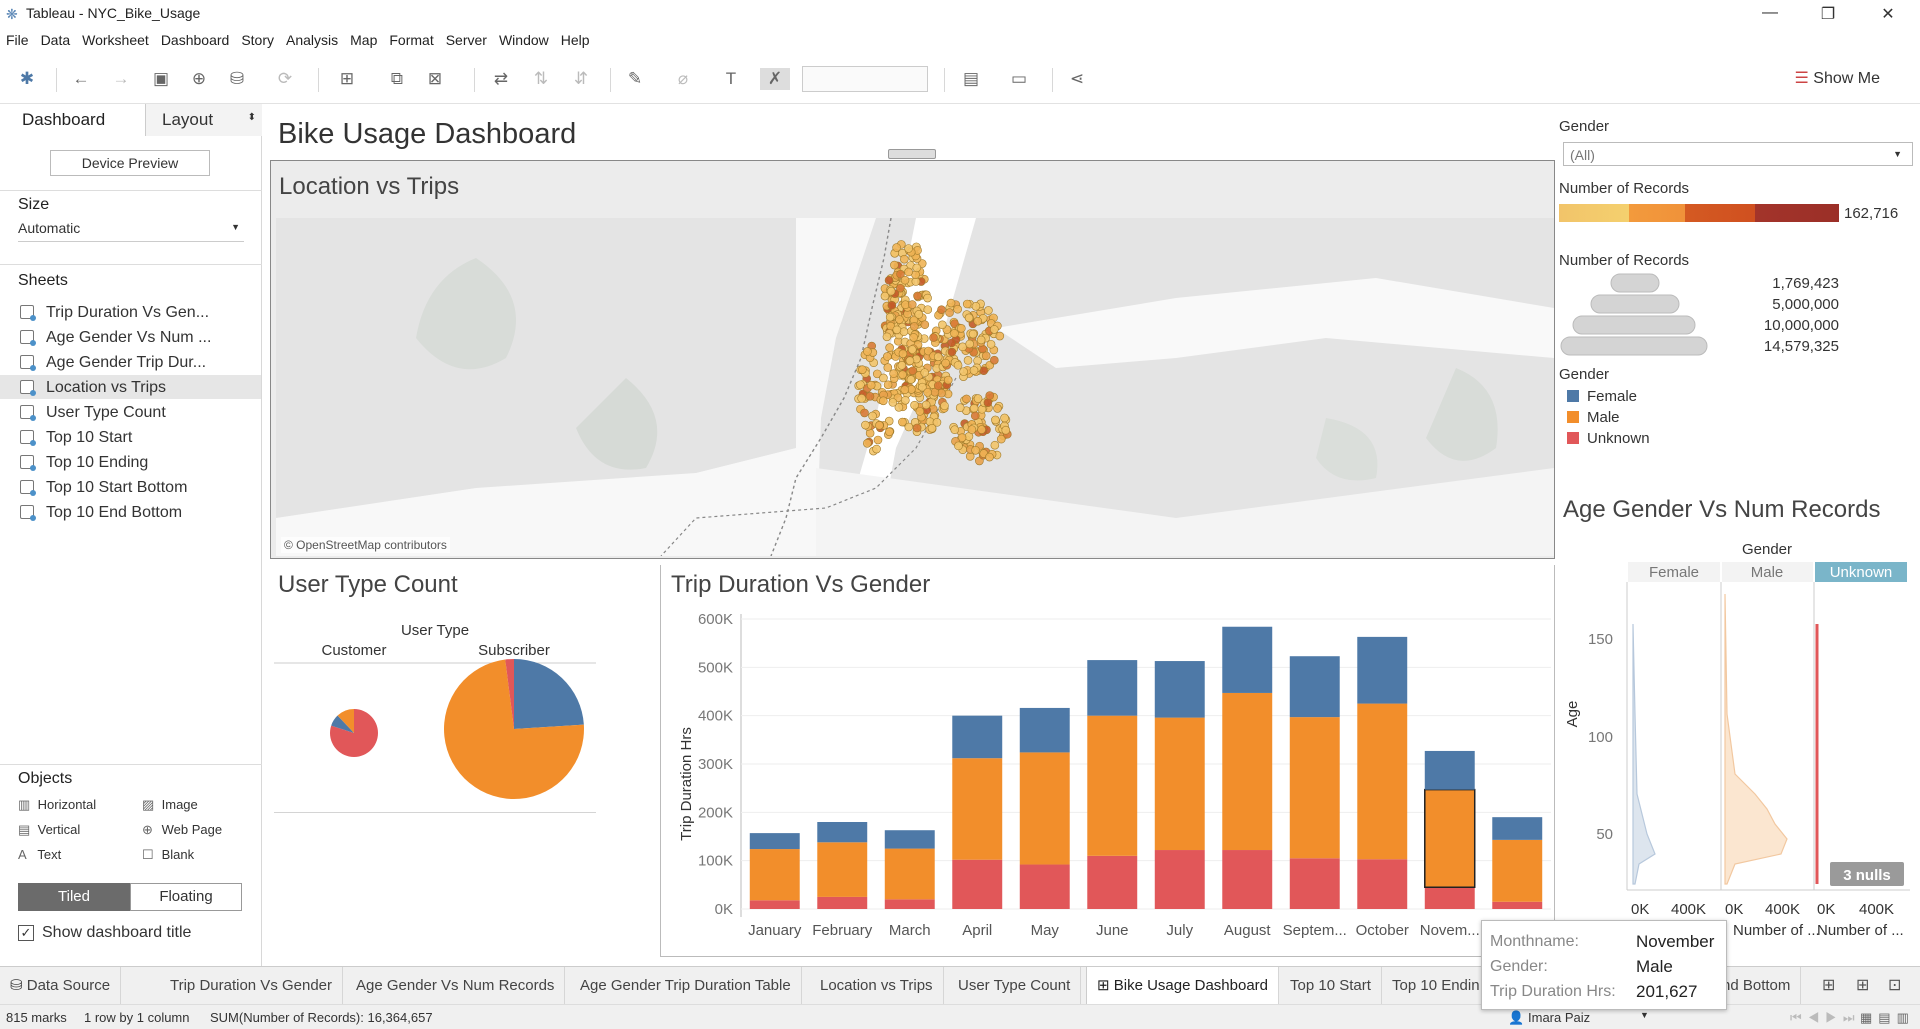 This screenshot has height=1029, width=1920. I want to click on tab-navigation-icons: ⏮◀▶⏭, so click(1825, 1018).